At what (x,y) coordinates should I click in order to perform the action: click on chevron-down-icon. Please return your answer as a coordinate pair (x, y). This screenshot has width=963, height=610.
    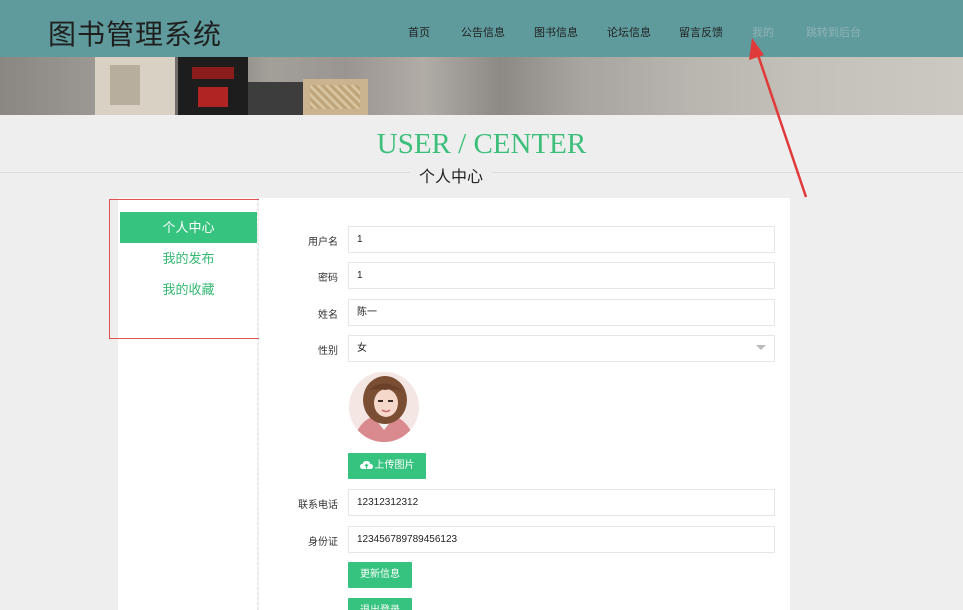
    Looking at the image, I should click on (761, 347).